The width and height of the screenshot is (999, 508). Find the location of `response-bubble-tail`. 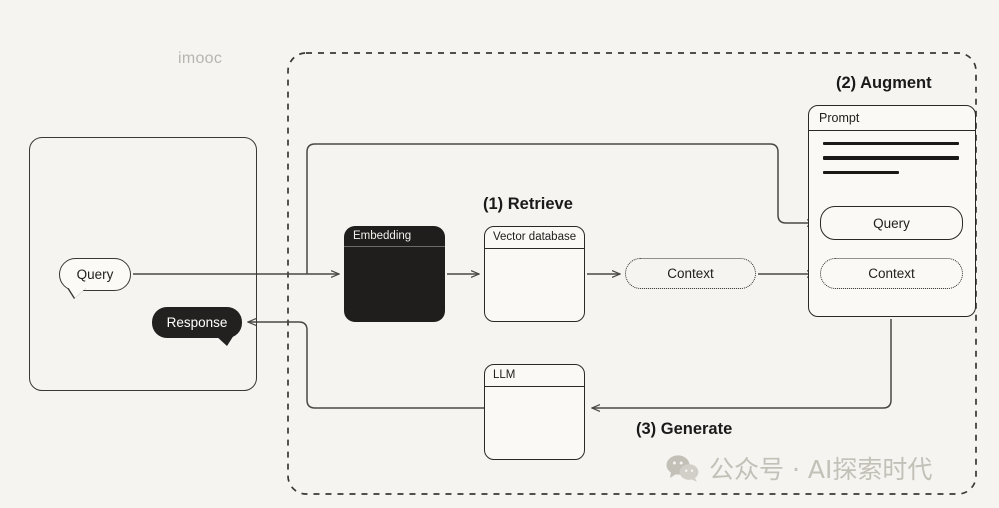

response-bubble-tail is located at coordinates (224, 340).